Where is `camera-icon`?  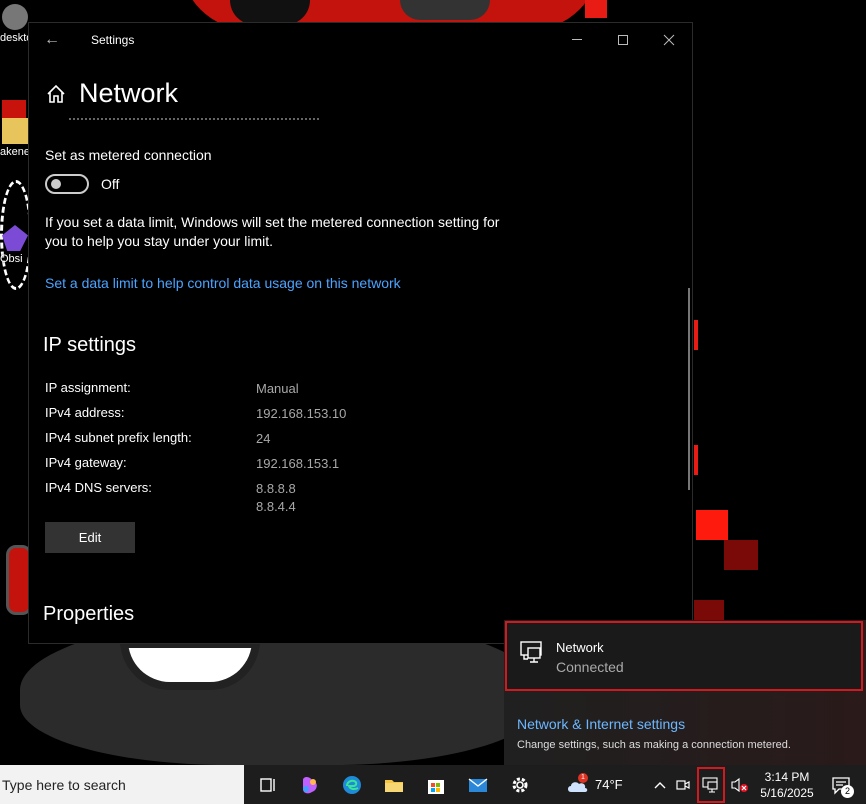
camera-icon is located at coordinates (683, 784).